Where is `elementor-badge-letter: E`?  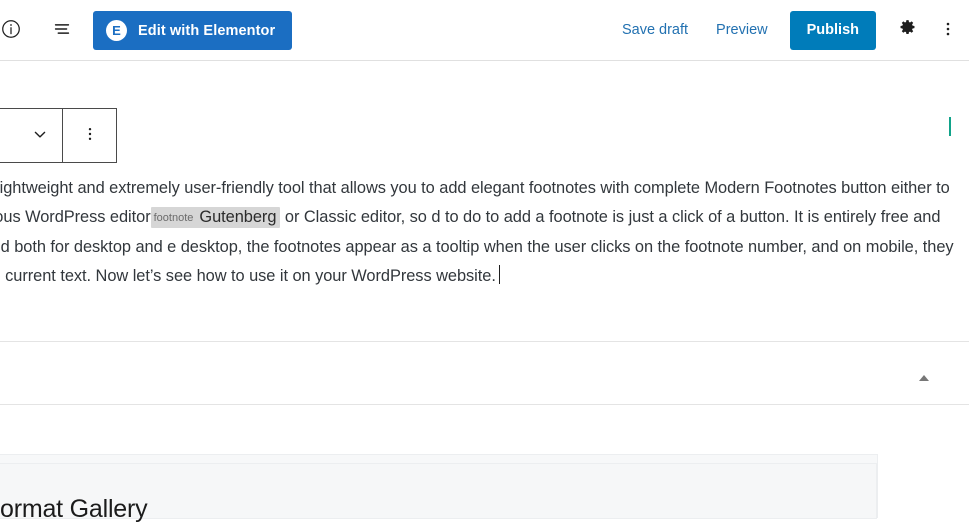 elementor-badge-letter: E is located at coordinates (116, 30).